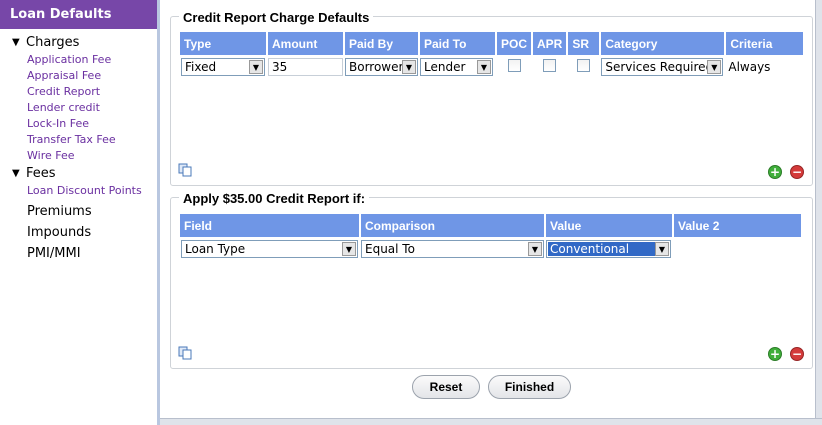 This screenshot has height=425, width=822. Describe the element at coordinates (445, 67) in the screenshot. I see `paid-to-value: Lender` at that location.